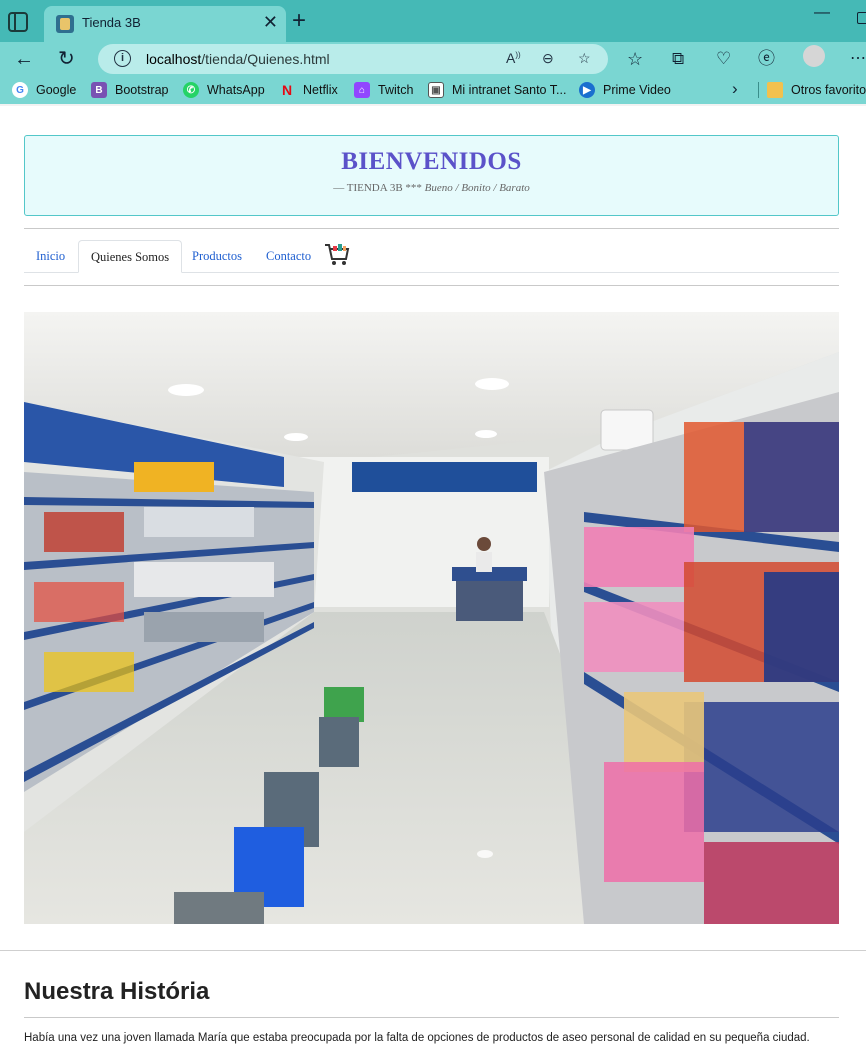  What do you see at coordinates (44, 90) in the screenshot?
I see `bookmark-google: G Google` at bounding box center [44, 90].